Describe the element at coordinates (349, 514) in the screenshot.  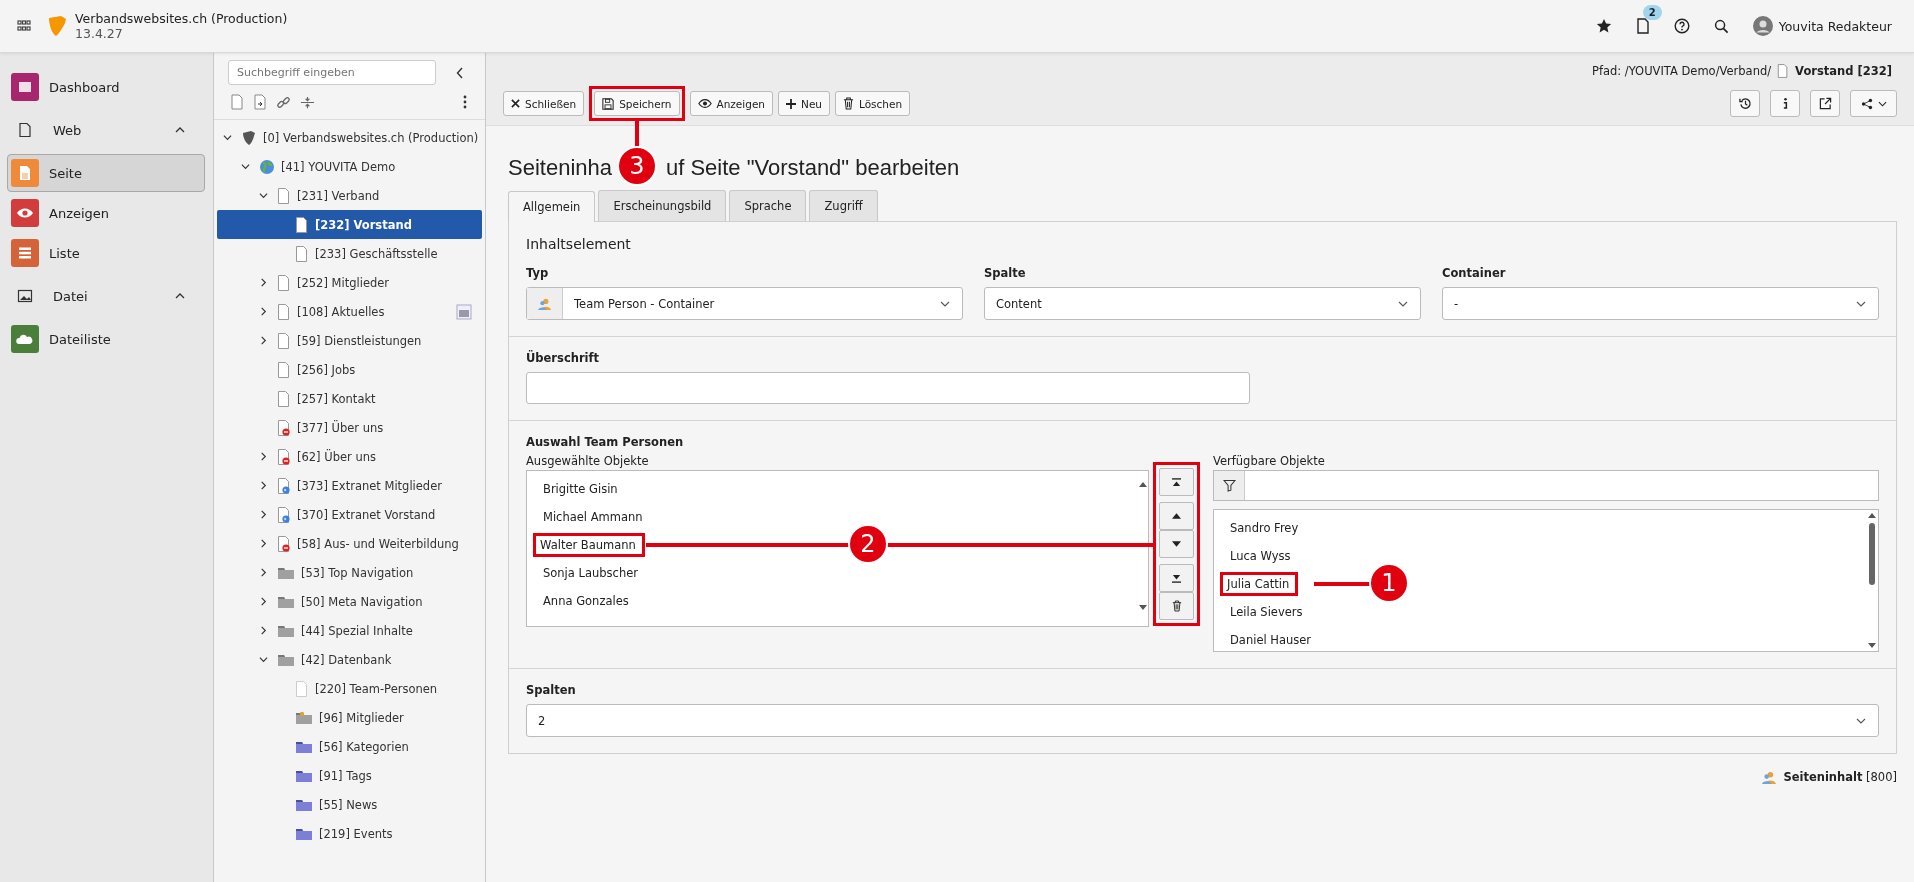
I see `tree-item: [370] Extranet Vorstand` at that location.